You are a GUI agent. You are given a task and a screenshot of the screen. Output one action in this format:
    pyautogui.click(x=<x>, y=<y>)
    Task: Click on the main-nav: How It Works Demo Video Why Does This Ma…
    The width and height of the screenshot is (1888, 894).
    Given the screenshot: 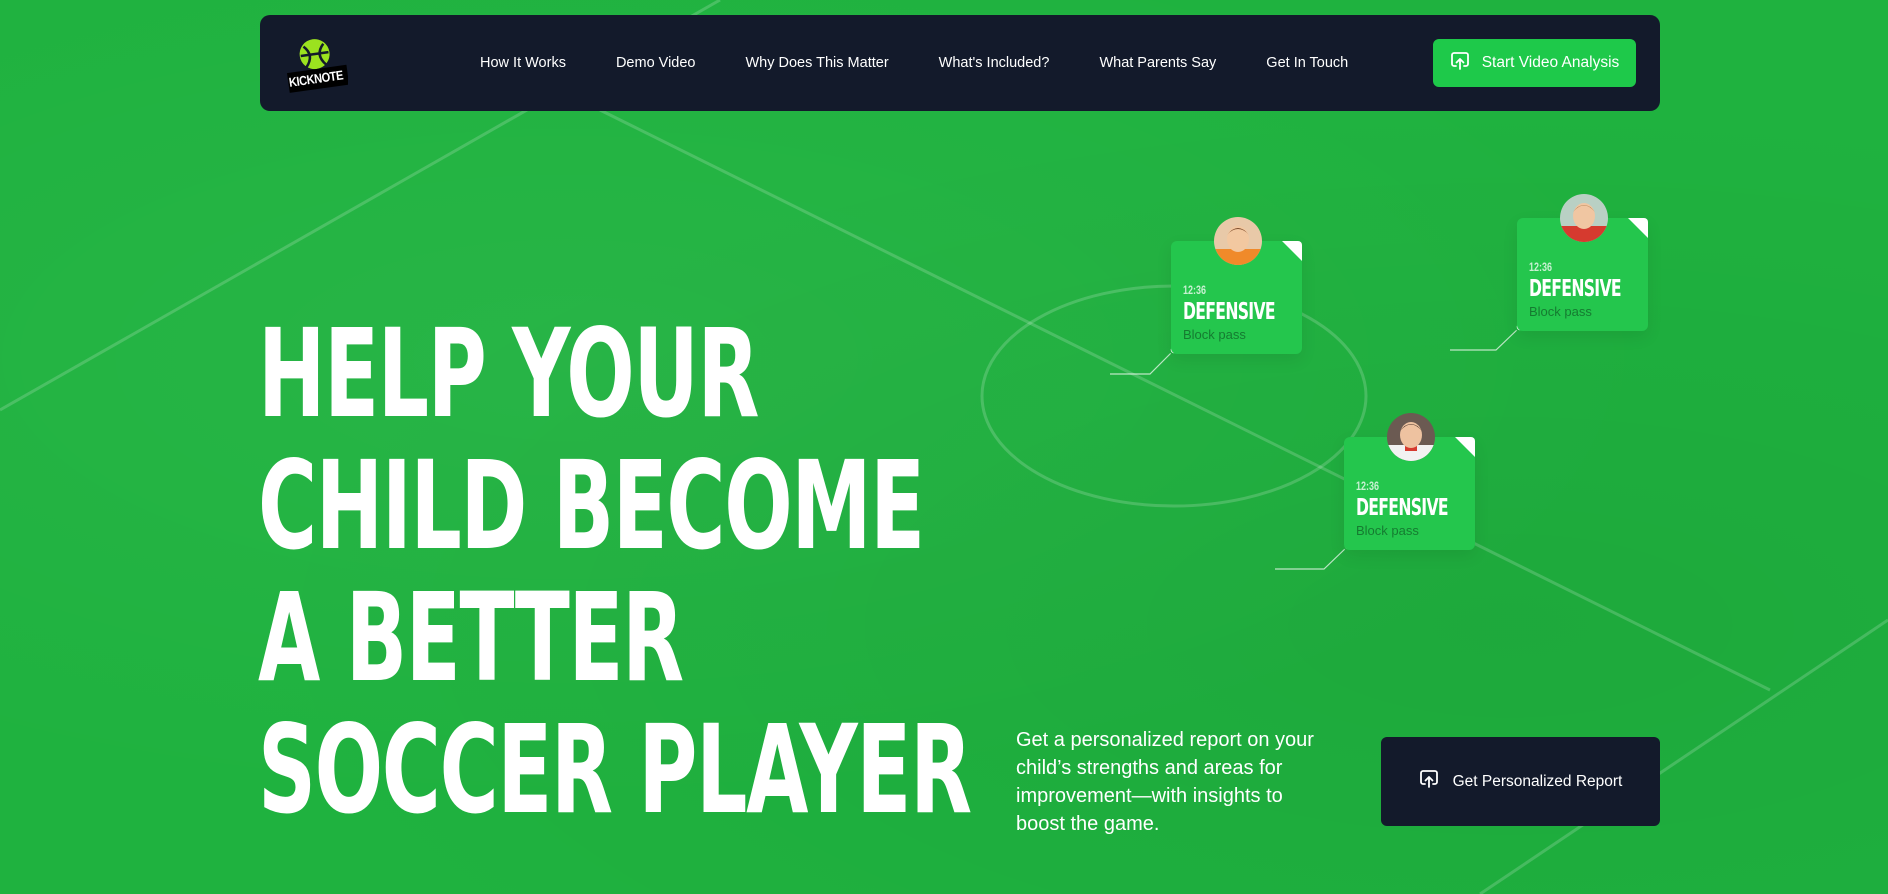 What is the action you would take?
    pyautogui.click(x=939, y=63)
    